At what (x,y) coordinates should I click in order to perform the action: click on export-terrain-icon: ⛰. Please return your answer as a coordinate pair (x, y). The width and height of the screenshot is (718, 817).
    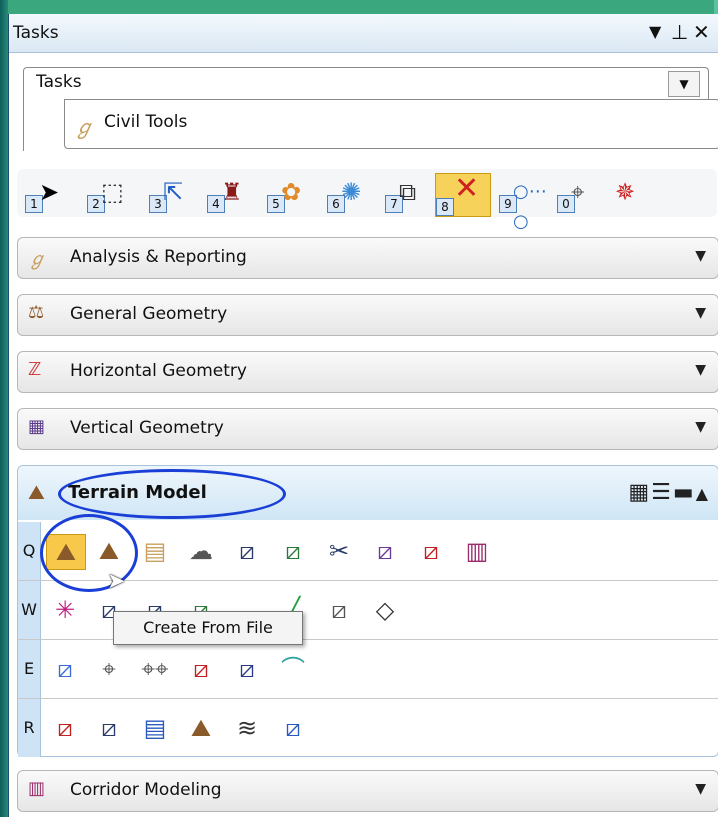
    Looking at the image, I should click on (201, 728).